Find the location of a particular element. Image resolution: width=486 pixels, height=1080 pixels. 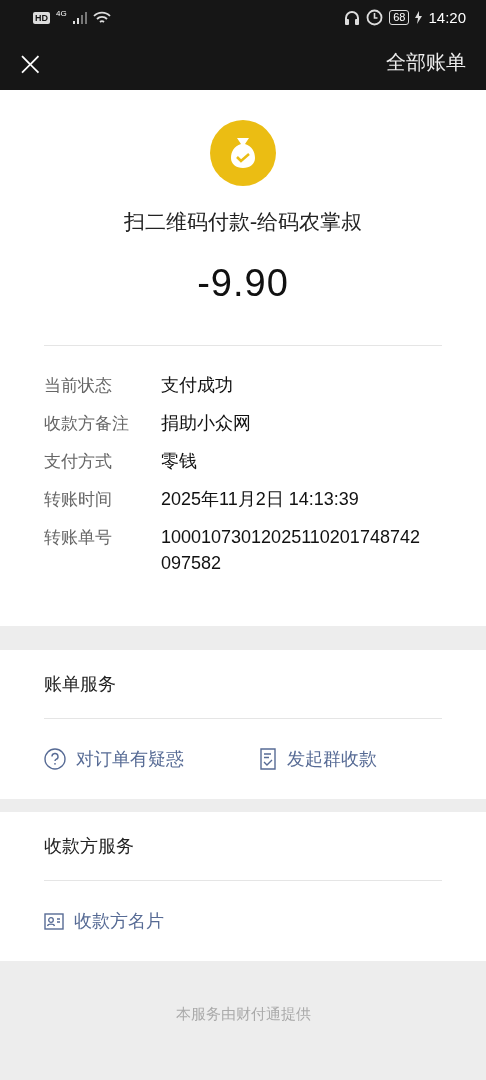

contact-card-icon is located at coordinates (54, 921).